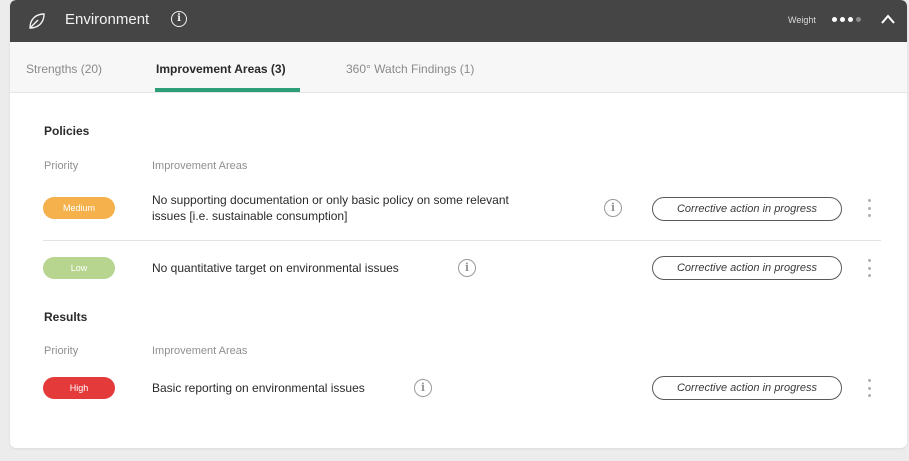 The height and width of the screenshot is (461, 909). I want to click on card-header: Environment i Weight, so click(458, 21).